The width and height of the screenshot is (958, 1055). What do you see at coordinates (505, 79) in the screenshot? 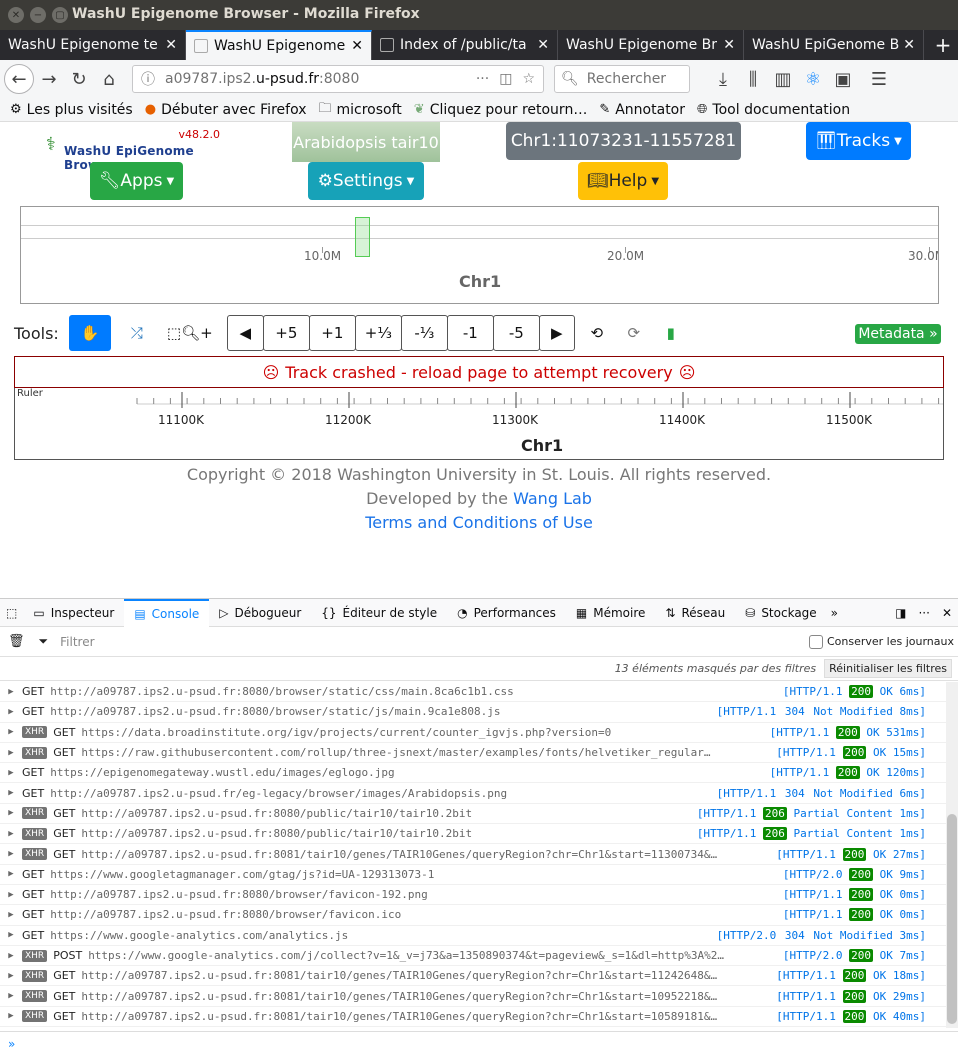
I see `pocket-icon: ◫` at bounding box center [505, 79].